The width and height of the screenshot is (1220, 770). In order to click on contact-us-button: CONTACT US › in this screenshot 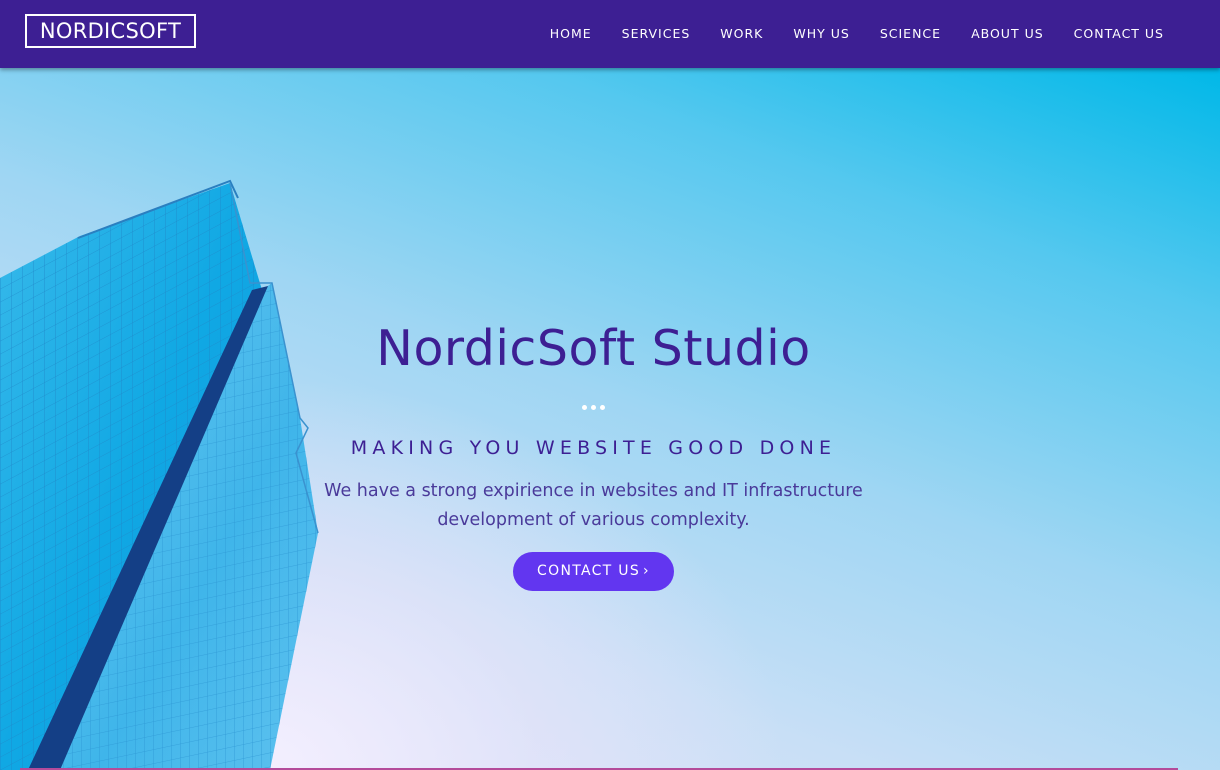, I will do `click(593, 571)`.